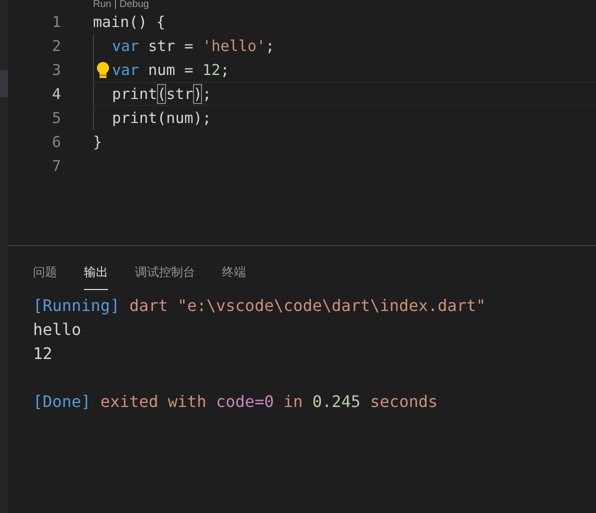  I want to click on codelens-link: Run | Debug, so click(121, 5).